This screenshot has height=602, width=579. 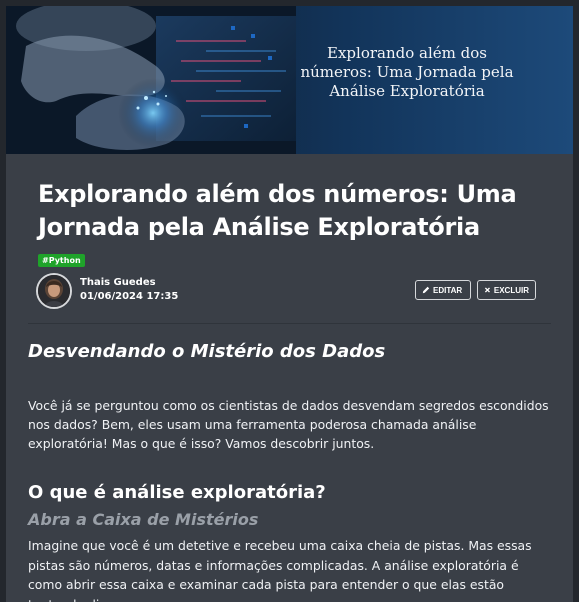 I want to click on author-name: Thais Guedes, so click(x=129, y=283).